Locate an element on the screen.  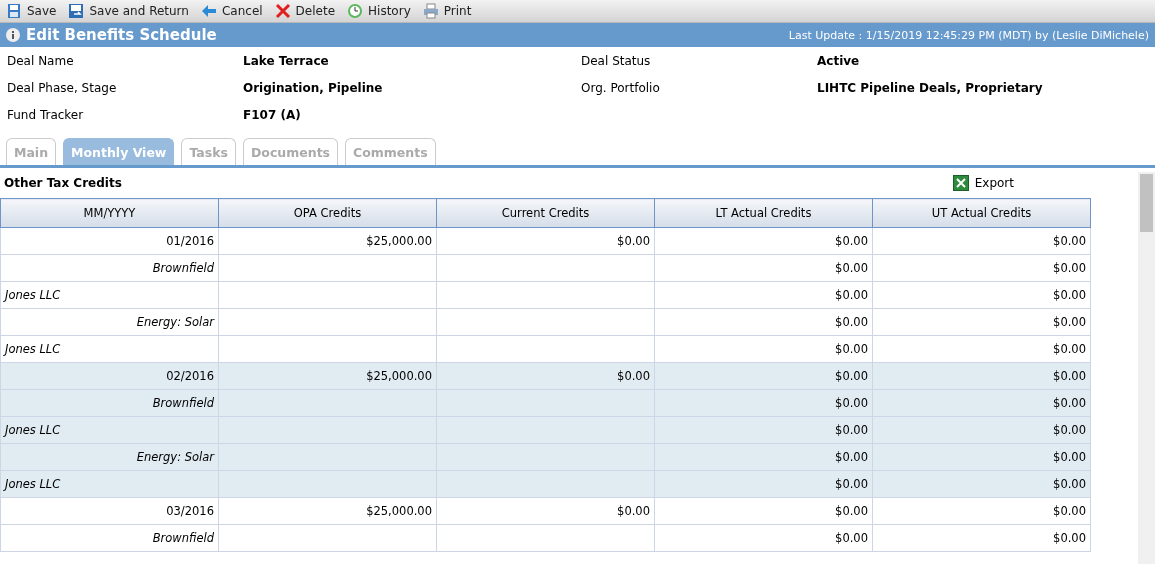
column-header: Current Credits is located at coordinates (545, 213).